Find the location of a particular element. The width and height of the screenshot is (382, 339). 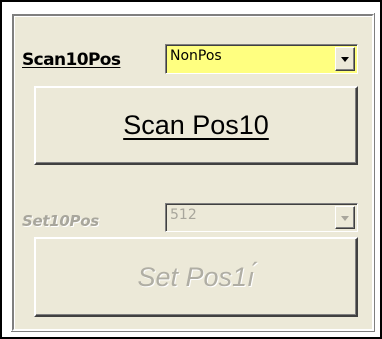

set-pos10-button-label: Set Pos1ı́ is located at coordinates (196, 276).